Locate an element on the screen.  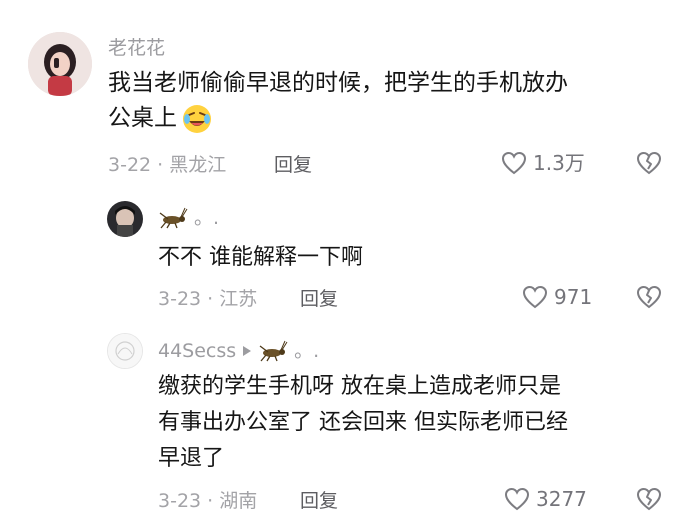
comment-text: 我当老师偷偷早退的时候，把学生的手机放办 公桌上 is located at coordinates (388, 101).